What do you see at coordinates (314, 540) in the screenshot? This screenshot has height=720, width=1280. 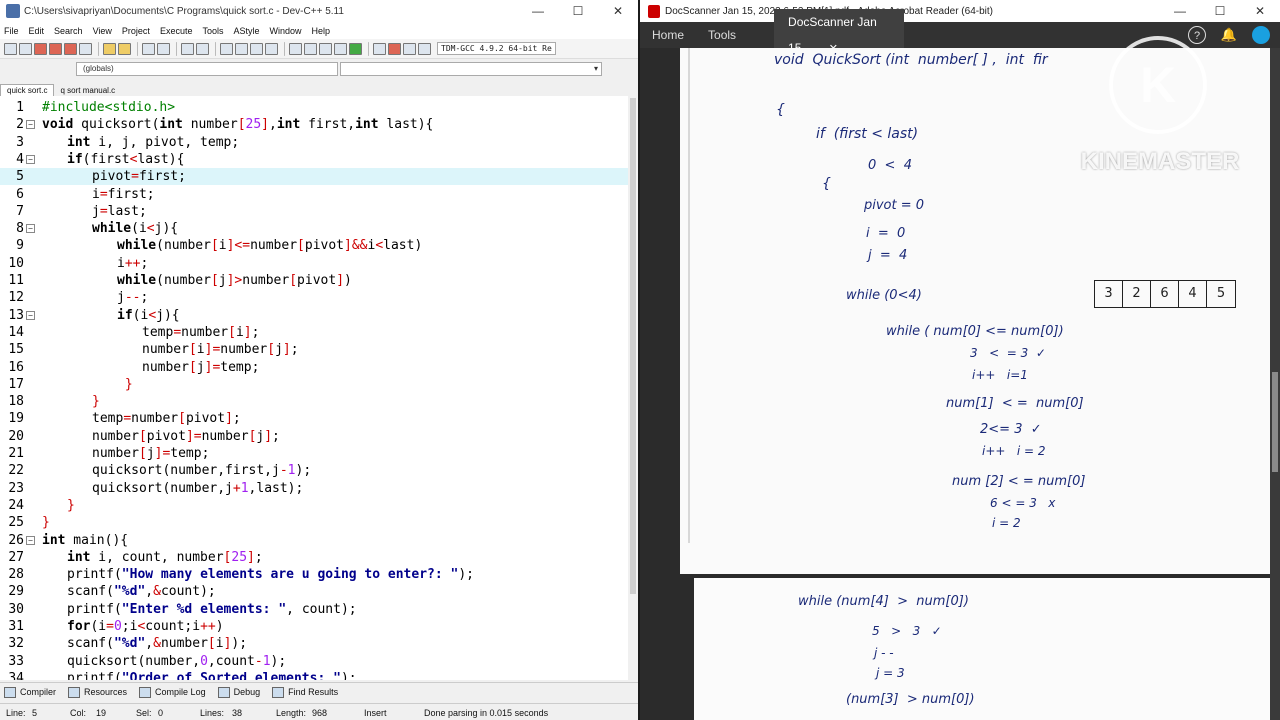 I see `code-line: 26− int main(){` at bounding box center [314, 540].